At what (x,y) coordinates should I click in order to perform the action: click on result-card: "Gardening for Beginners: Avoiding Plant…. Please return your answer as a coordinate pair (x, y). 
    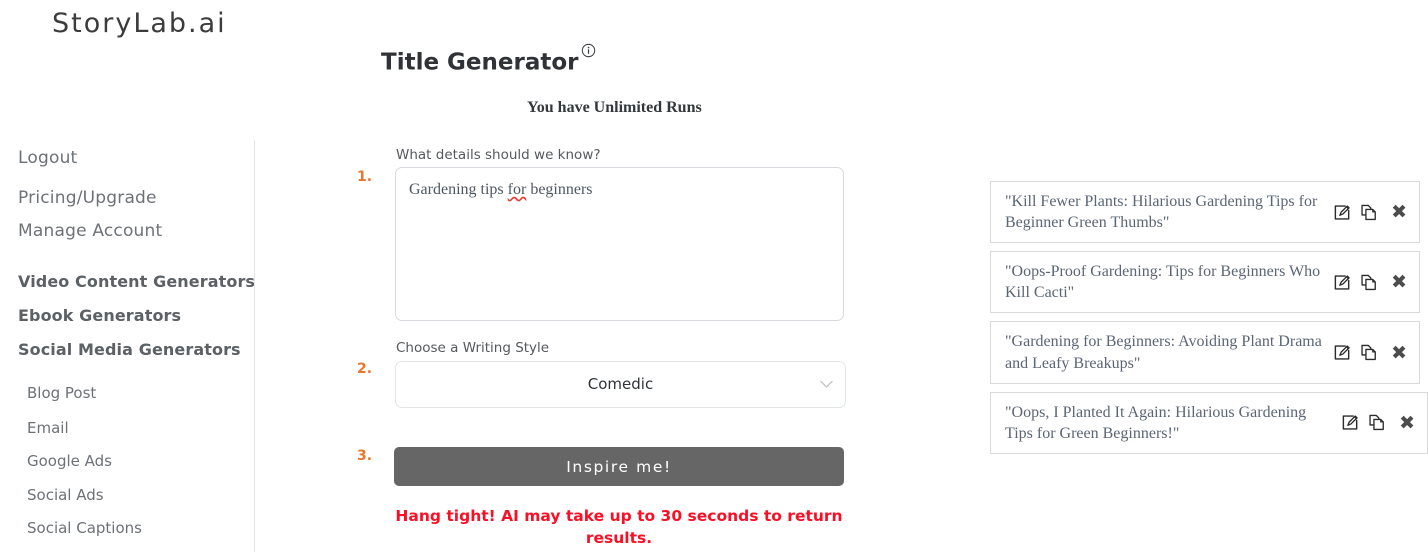
    Looking at the image, I should click on (1205, 352).